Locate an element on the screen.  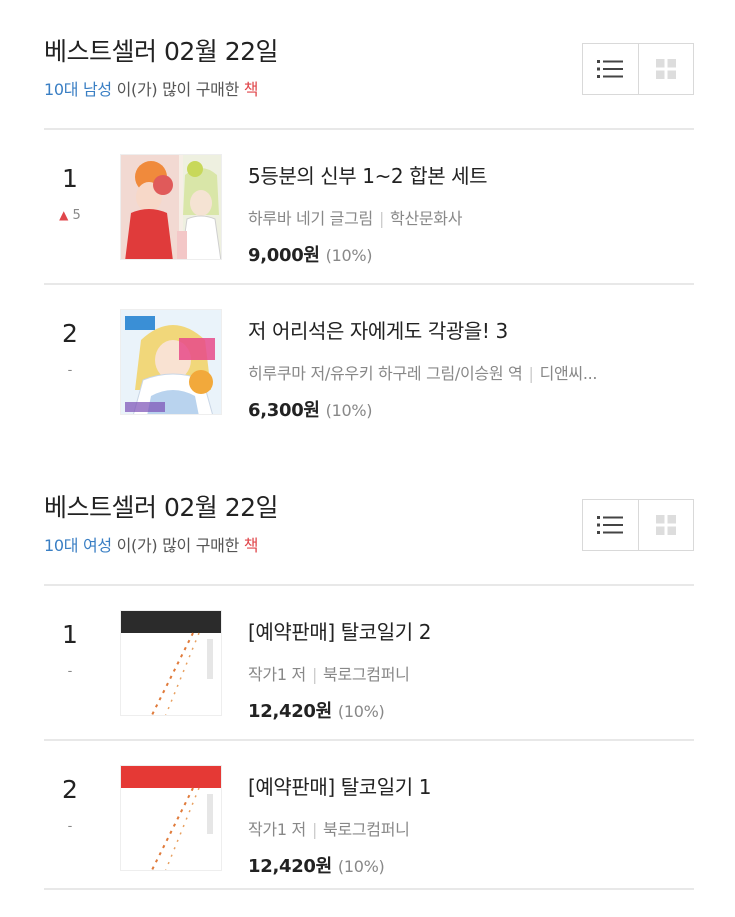
book-author: 하루바 네기 글그림 is located at coordinates (310, 218).